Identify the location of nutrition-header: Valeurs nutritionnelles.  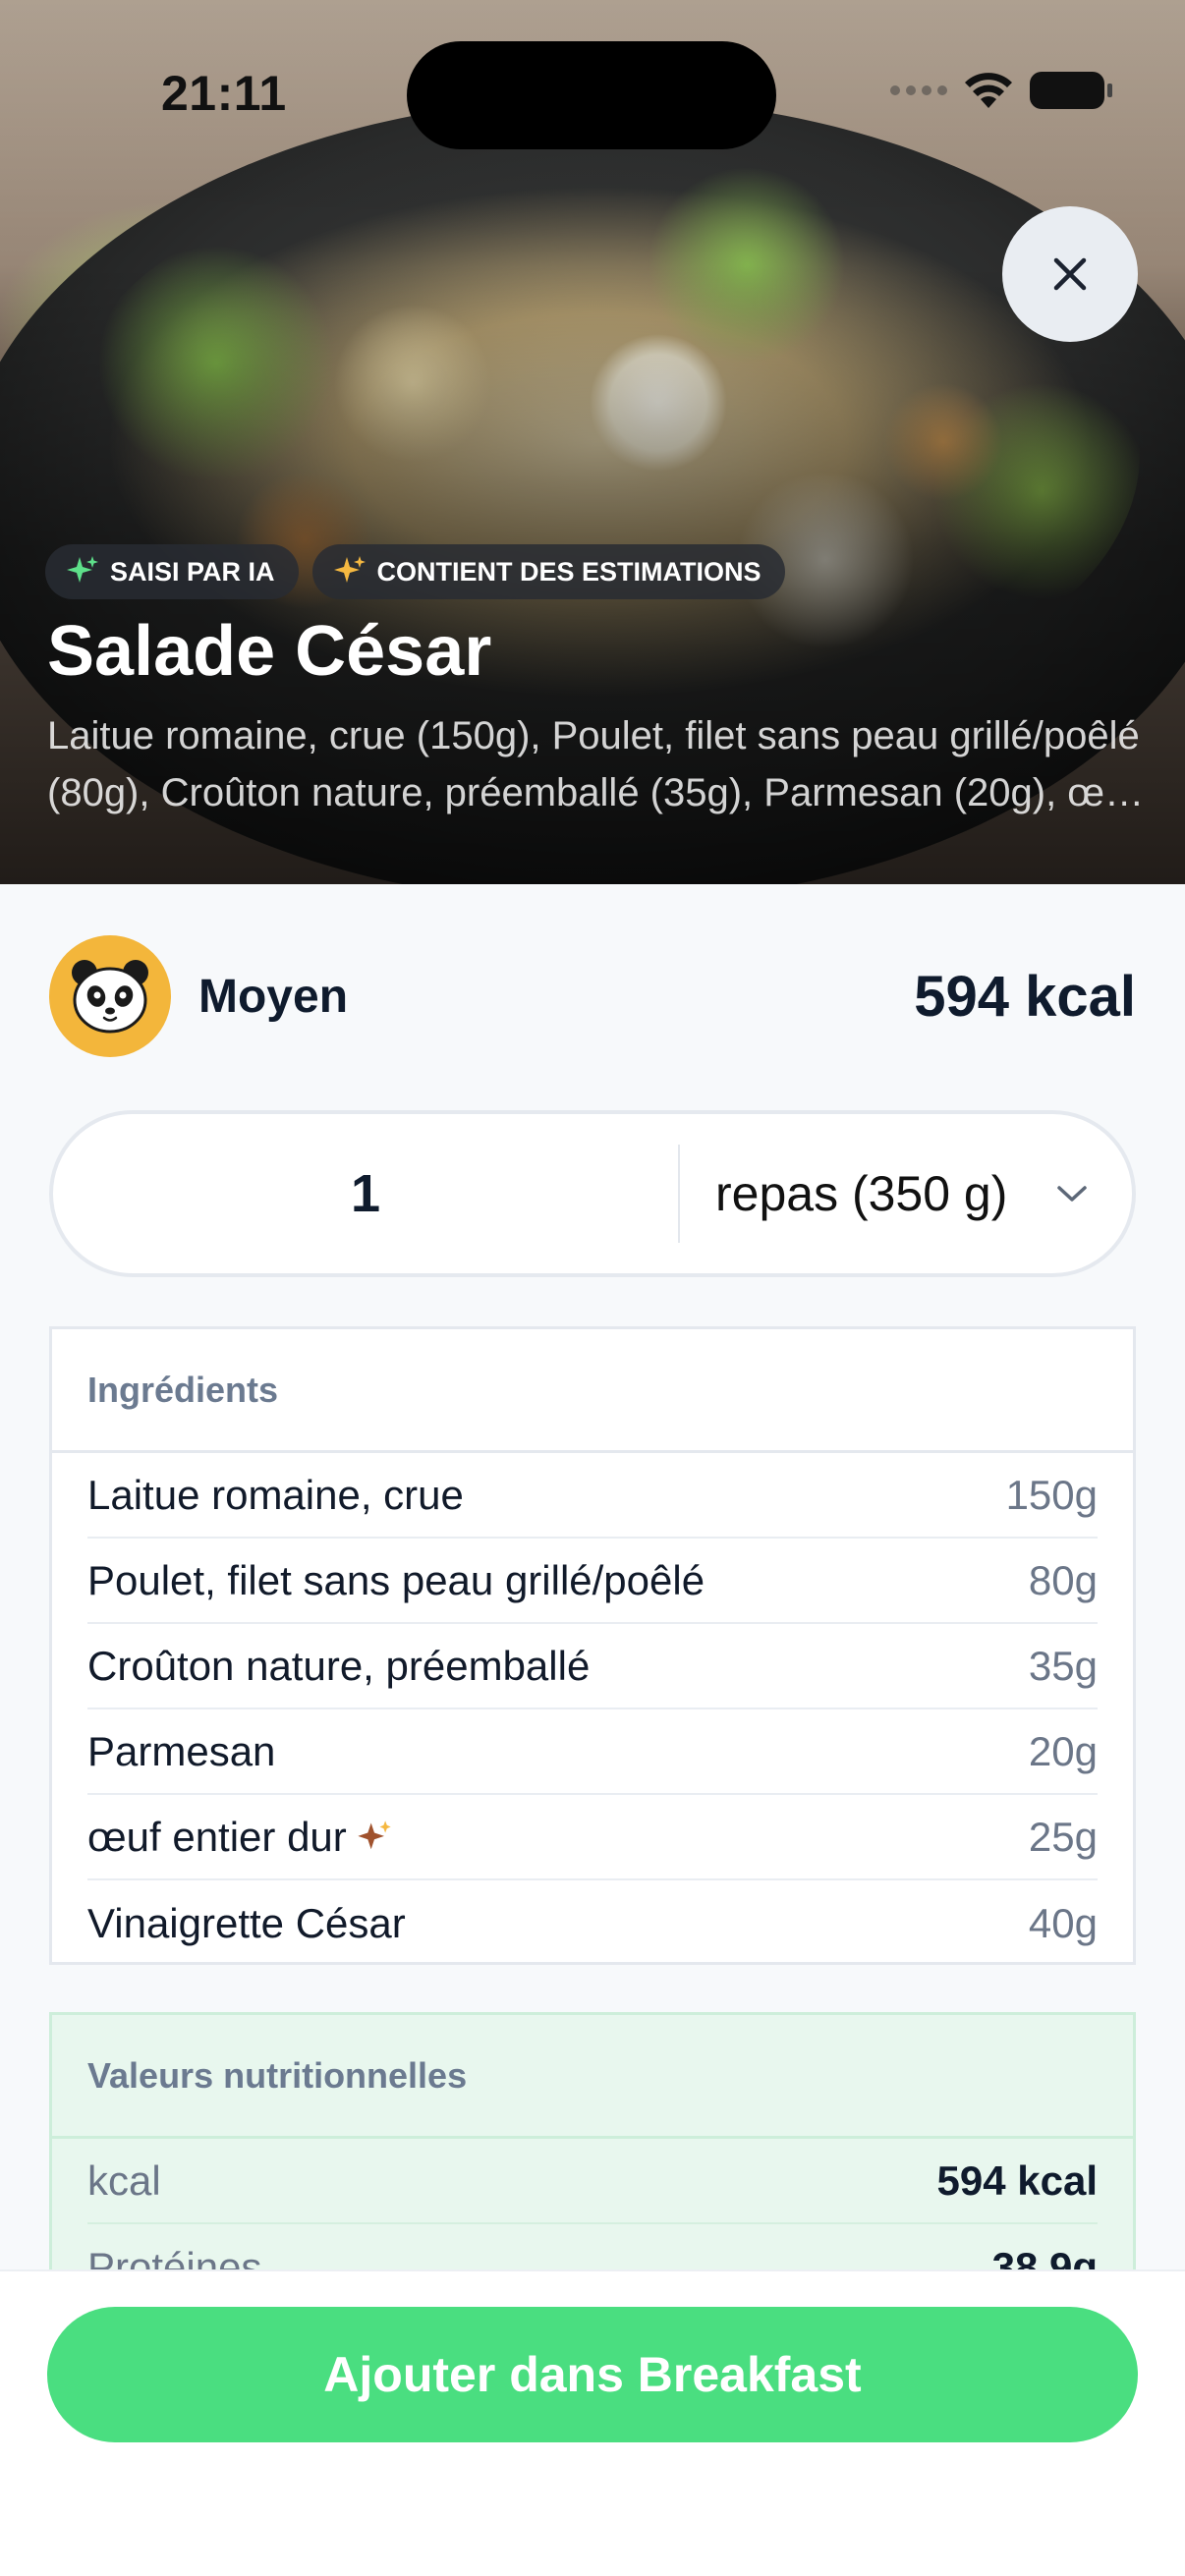
(592, 2077).